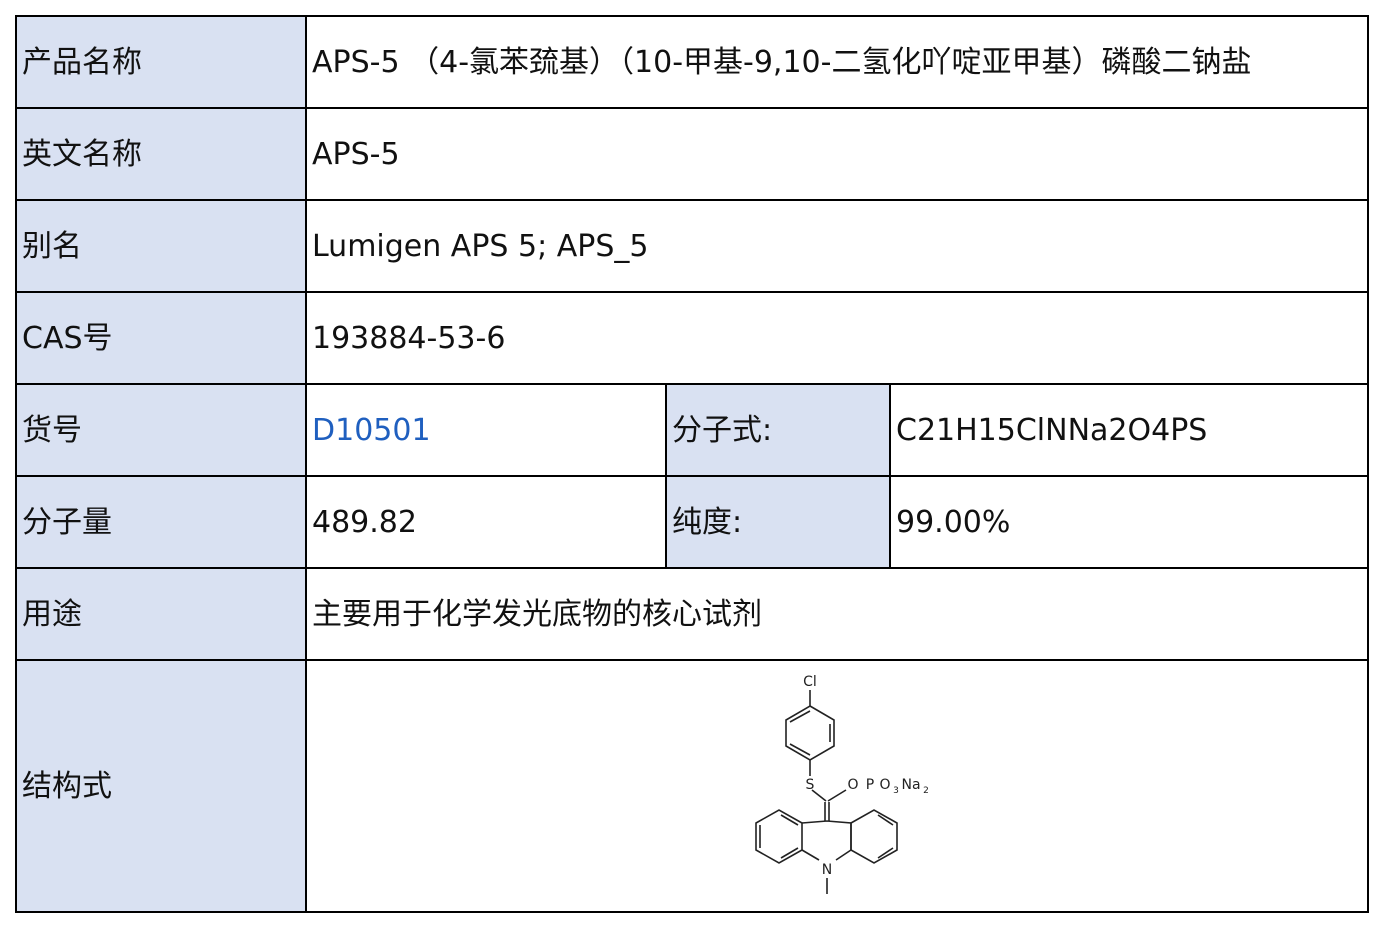 This screenshot has width=1382, height=928. Describe the element at coordinates (837, 338) in the screenshot. I see `cas-value: 193884-53-6` at that location.